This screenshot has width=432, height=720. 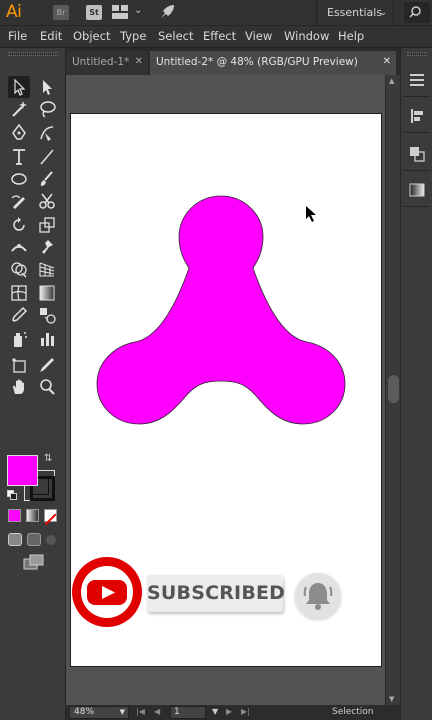 What do you see at coordinates (19, 179) in the screenshot?
I see `ellipse-tool-icon` at bounding box center [19, 179].